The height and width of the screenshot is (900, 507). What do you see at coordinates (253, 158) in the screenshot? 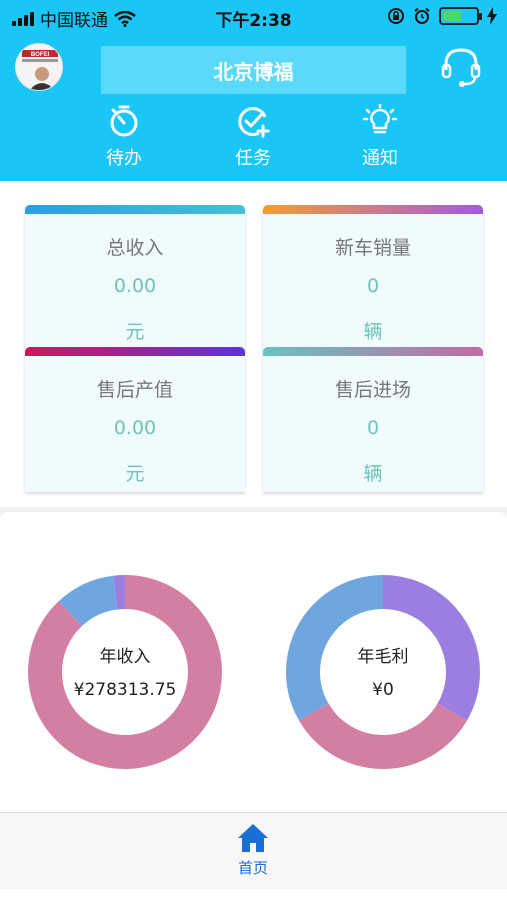
I see `nav-tasks-label: 任务` at bounding box center [253, 158].